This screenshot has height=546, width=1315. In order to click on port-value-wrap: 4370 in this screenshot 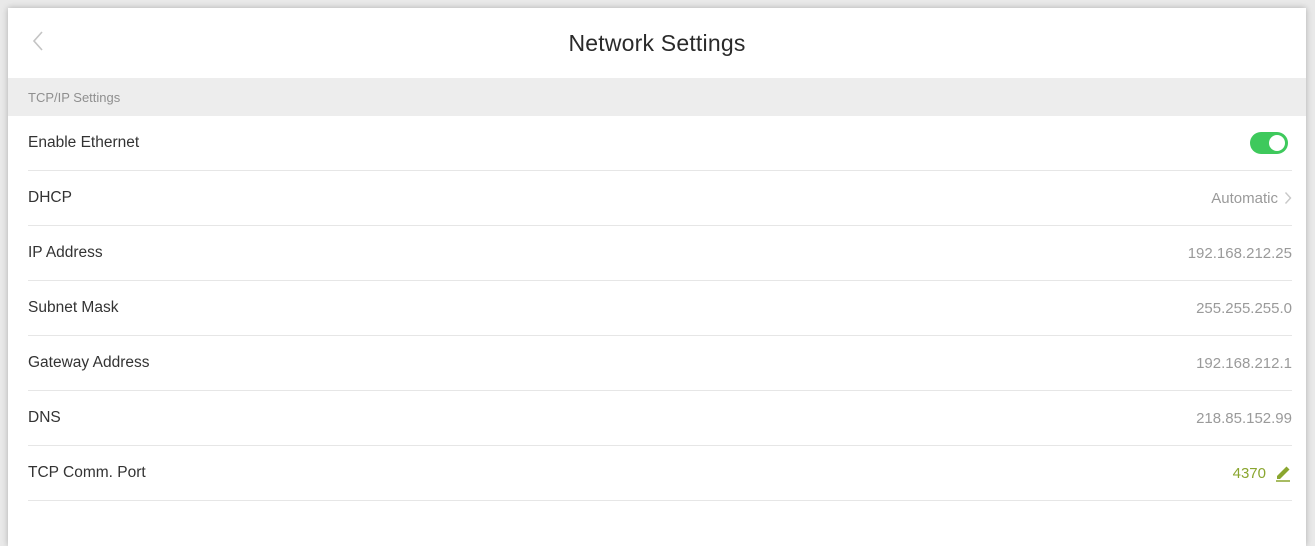, I will do `click(1262, 473)`.